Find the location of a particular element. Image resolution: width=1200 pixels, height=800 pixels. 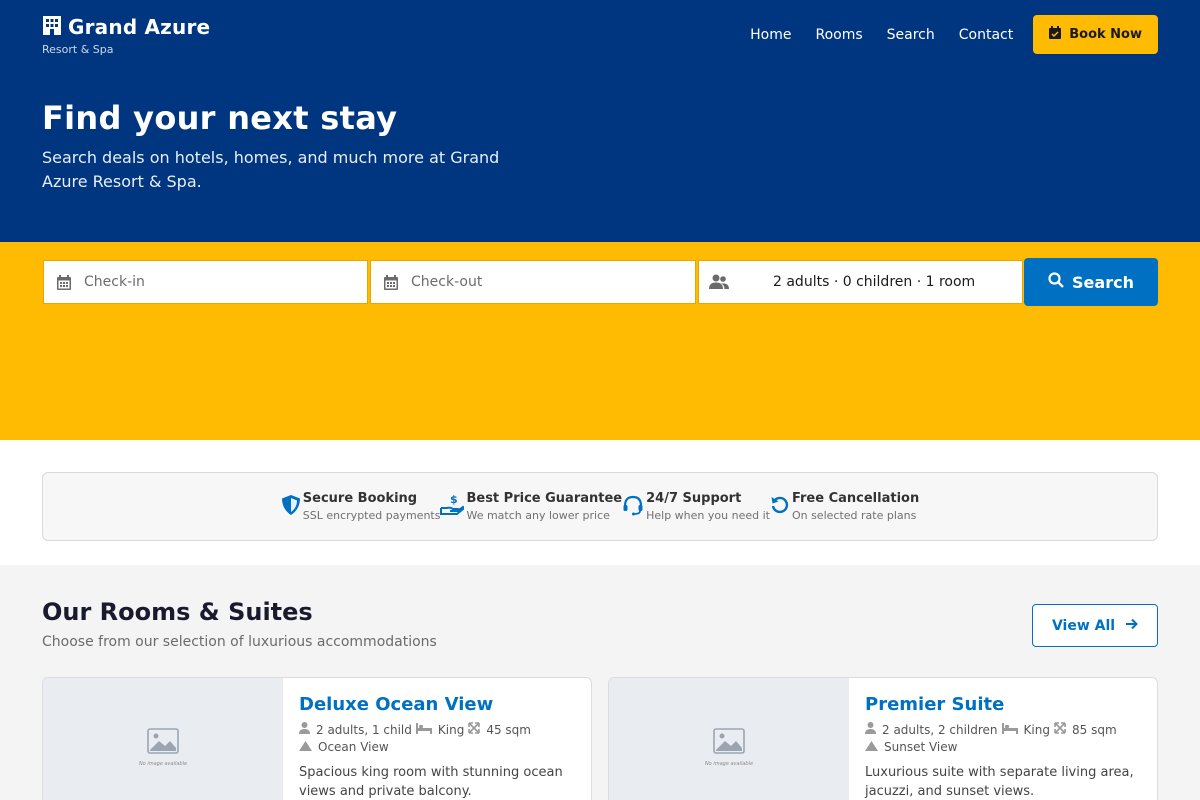

rooms-title: Our Rooms & Suites is located at coordinates (177, 612).